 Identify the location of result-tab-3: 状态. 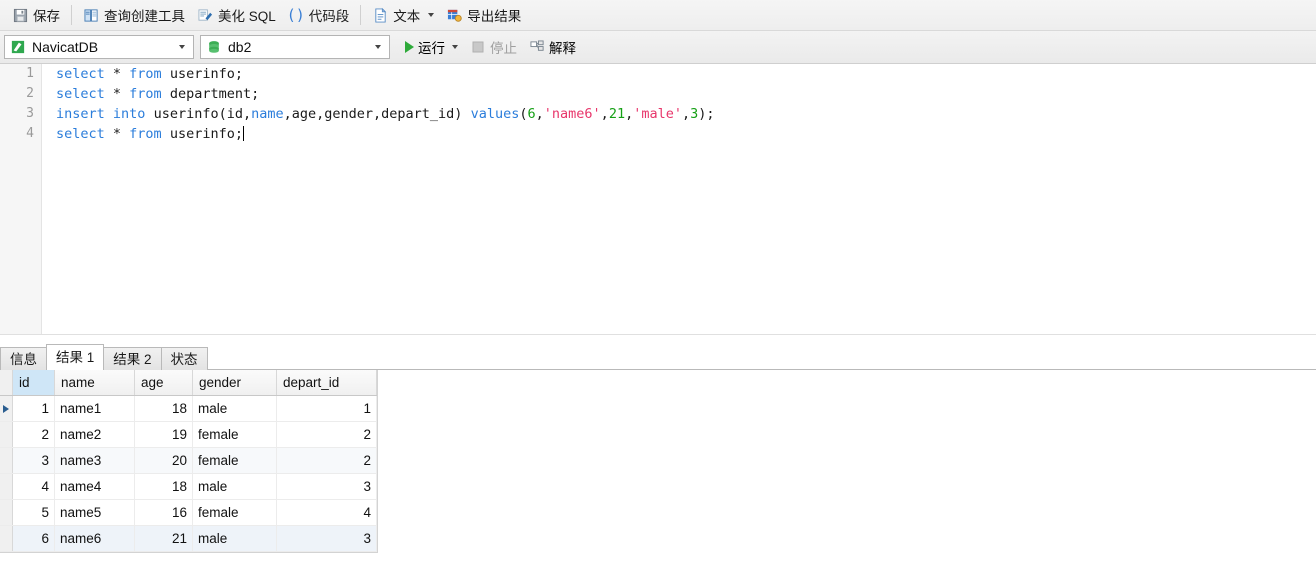
(184, 358).